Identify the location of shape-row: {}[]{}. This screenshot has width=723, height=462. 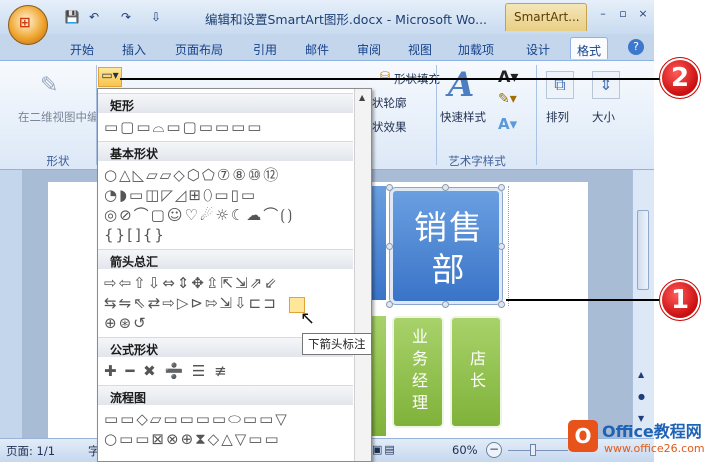
(135, 235).